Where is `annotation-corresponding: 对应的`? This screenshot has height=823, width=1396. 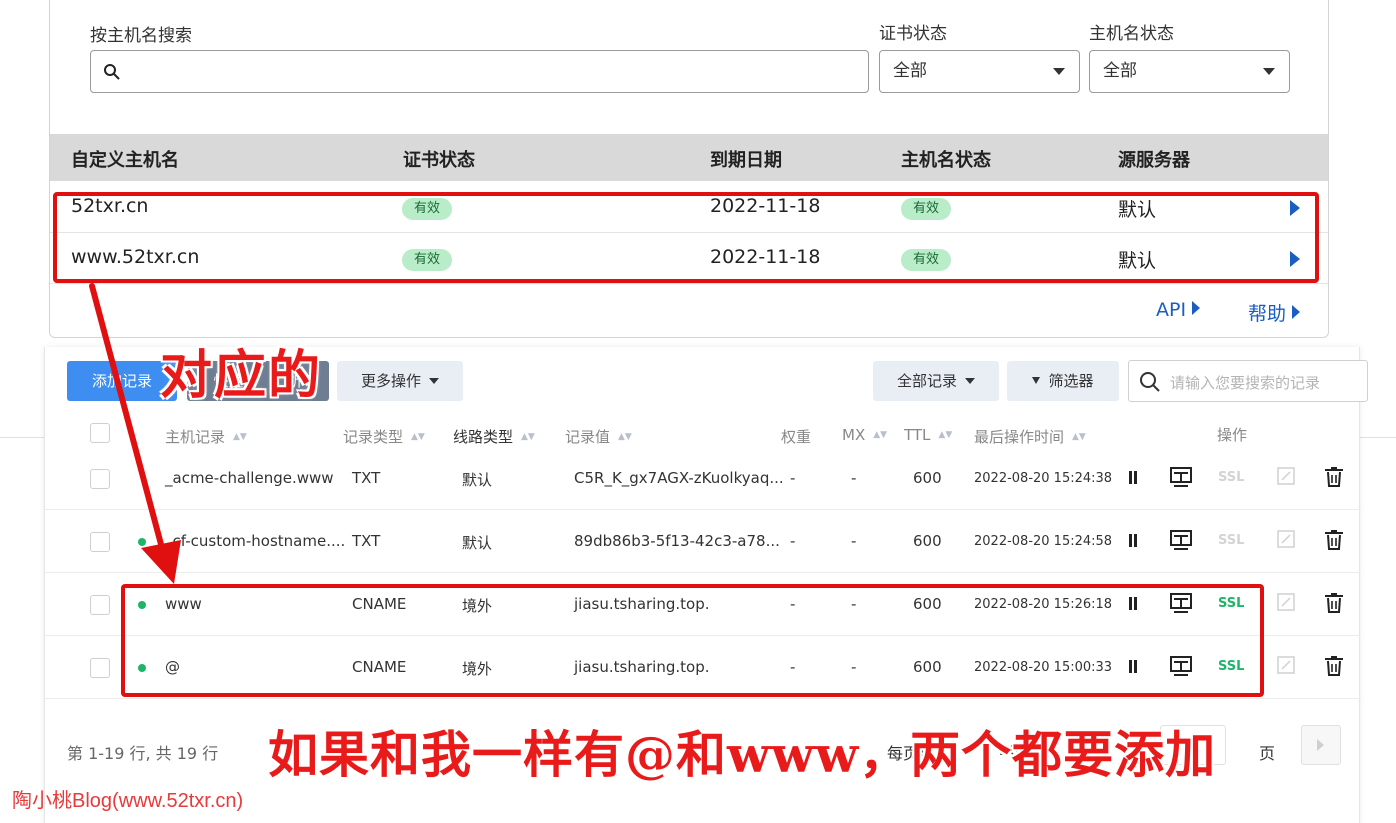 annotation-corresponding: 对应的 is located at coordinates (241, 375).